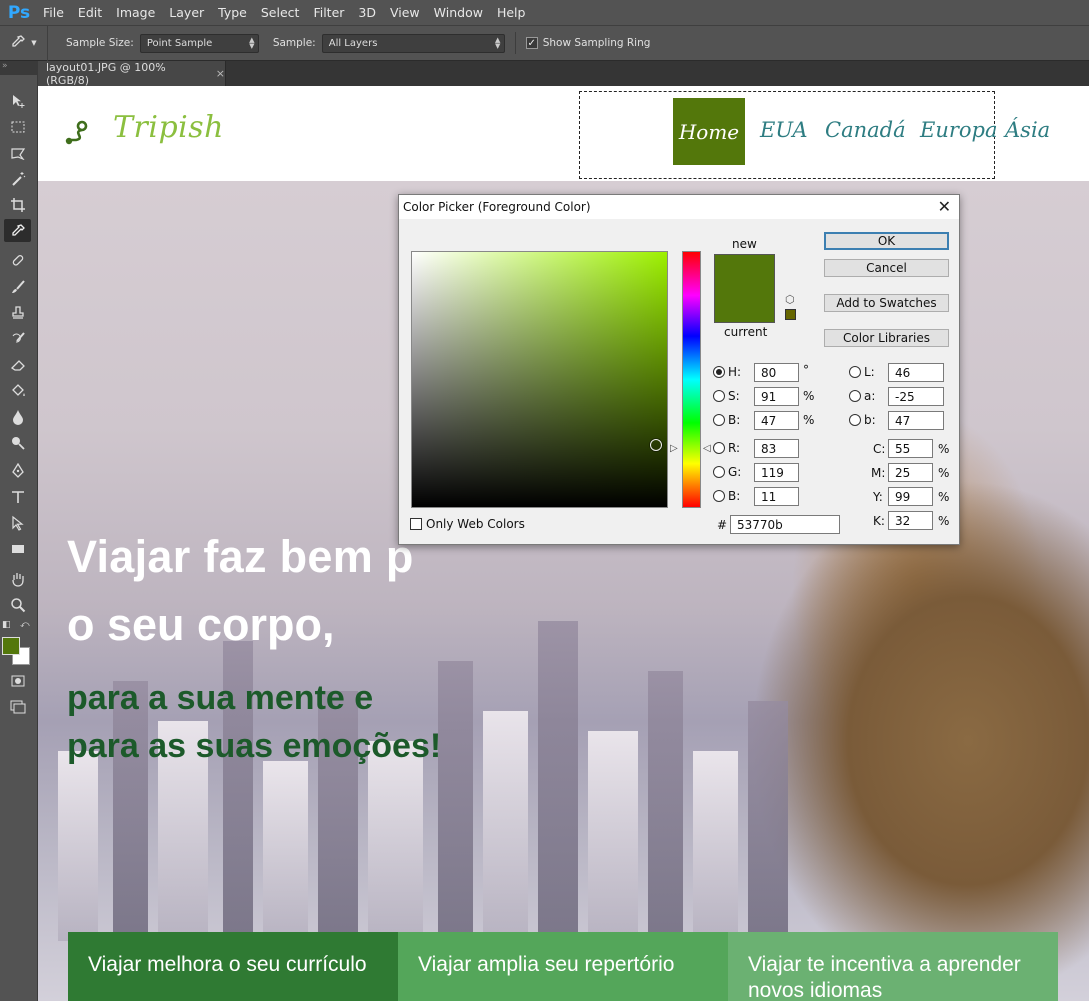  Describe the element at coordinates (726, 496) in the screenshot. I see `blue-radio: B:` at that location.